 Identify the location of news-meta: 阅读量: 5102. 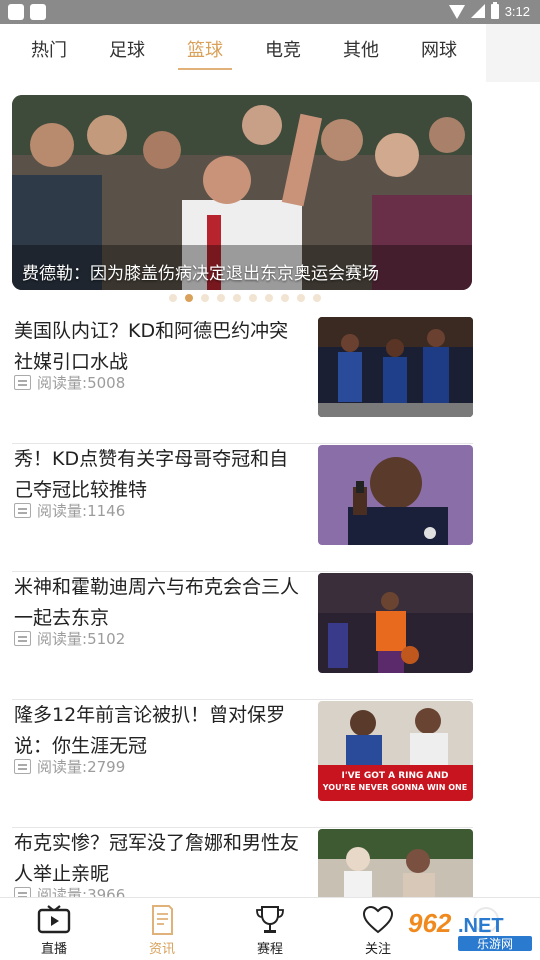
(69, 638).